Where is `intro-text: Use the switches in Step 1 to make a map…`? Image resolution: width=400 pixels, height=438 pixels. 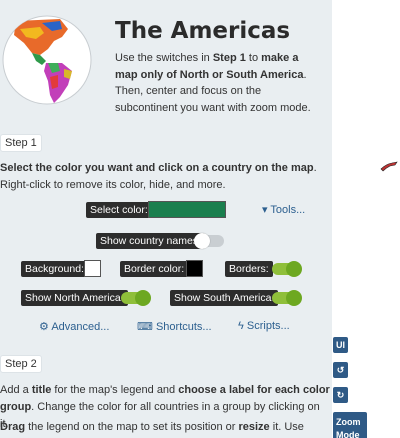
intro-text: Use the switches in Step 1 to make a map… is located at coordinates (213, 83).